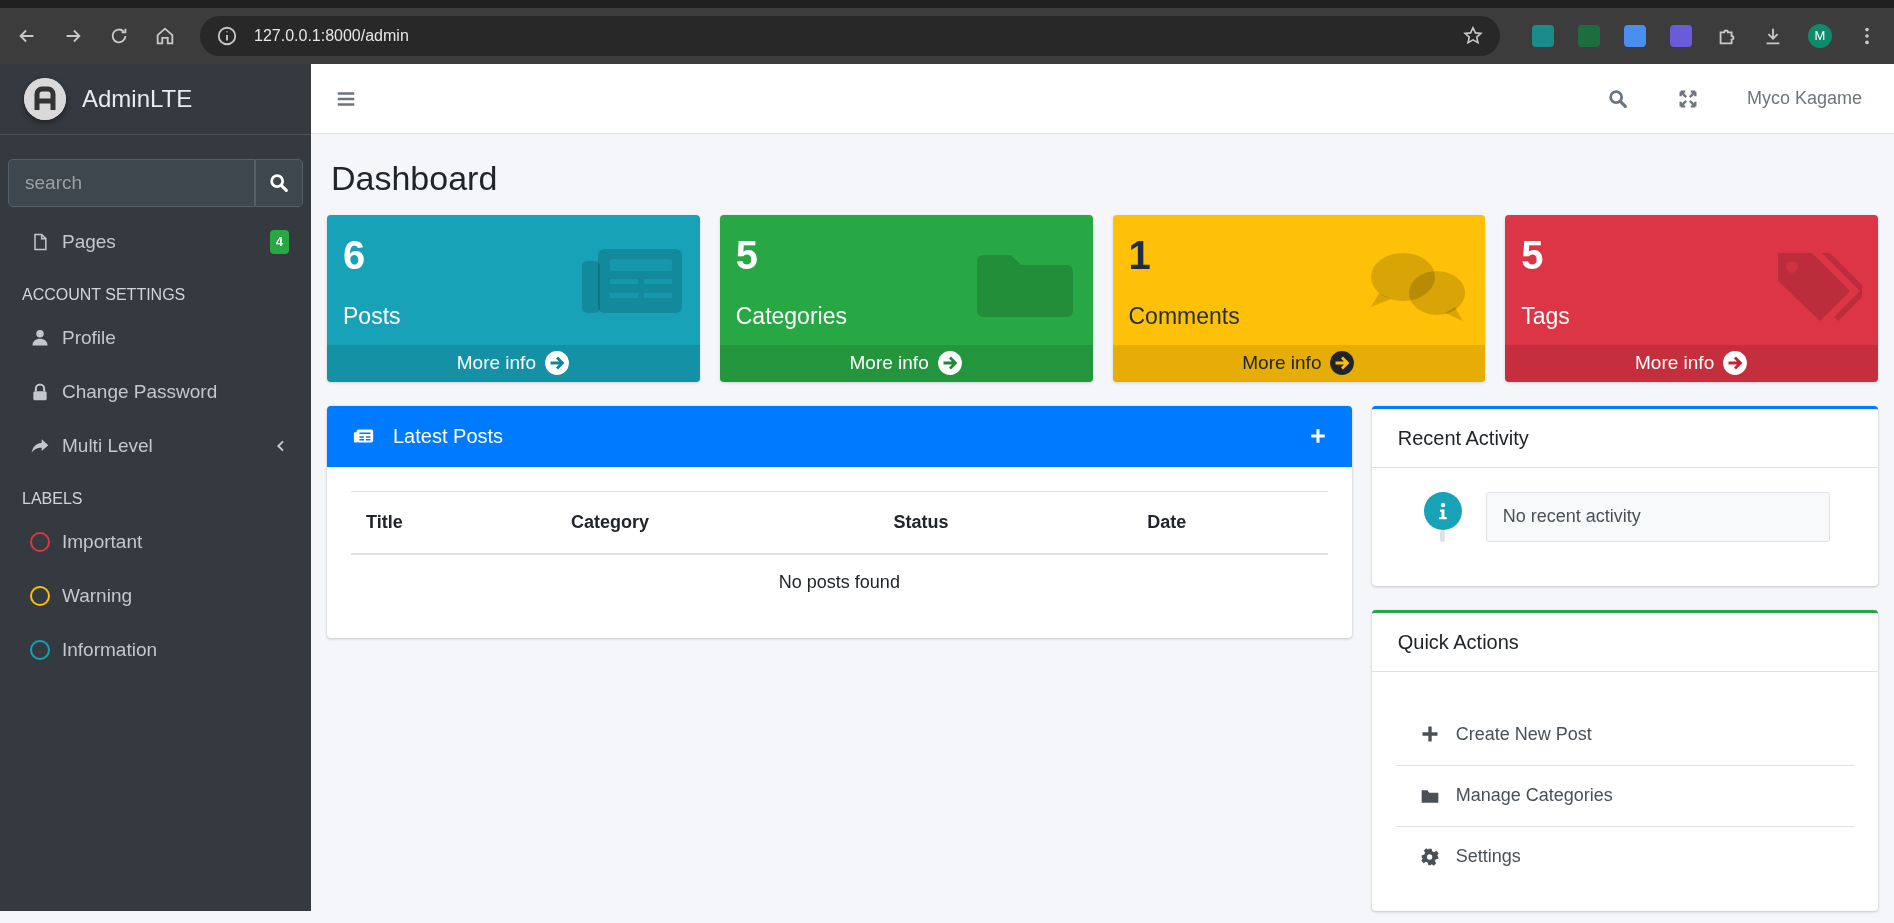  What do you see at coordinates (1624, 734) in the screenshot?
I see `quick-action-link: Create New Post` at bounding box center [1624, 734].